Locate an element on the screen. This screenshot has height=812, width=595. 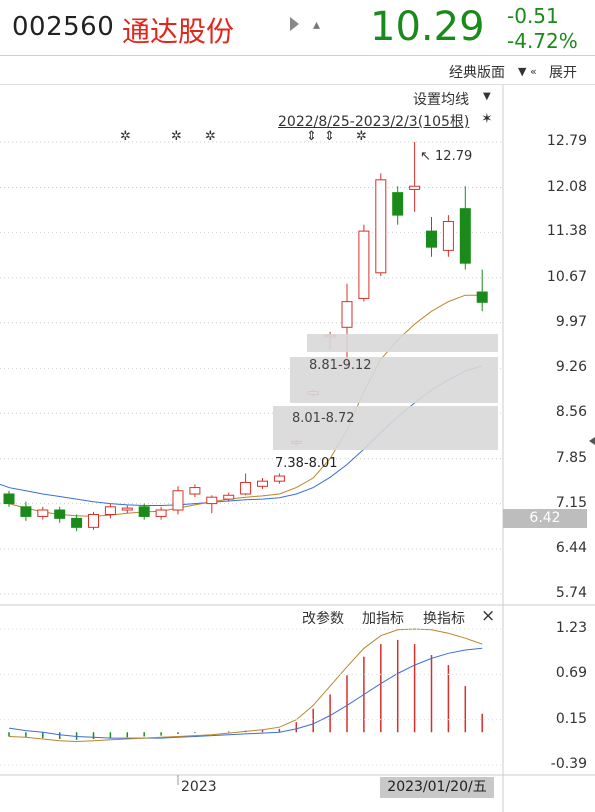
add-indicator-button: 加指标 is located at coordinates (383, 618).